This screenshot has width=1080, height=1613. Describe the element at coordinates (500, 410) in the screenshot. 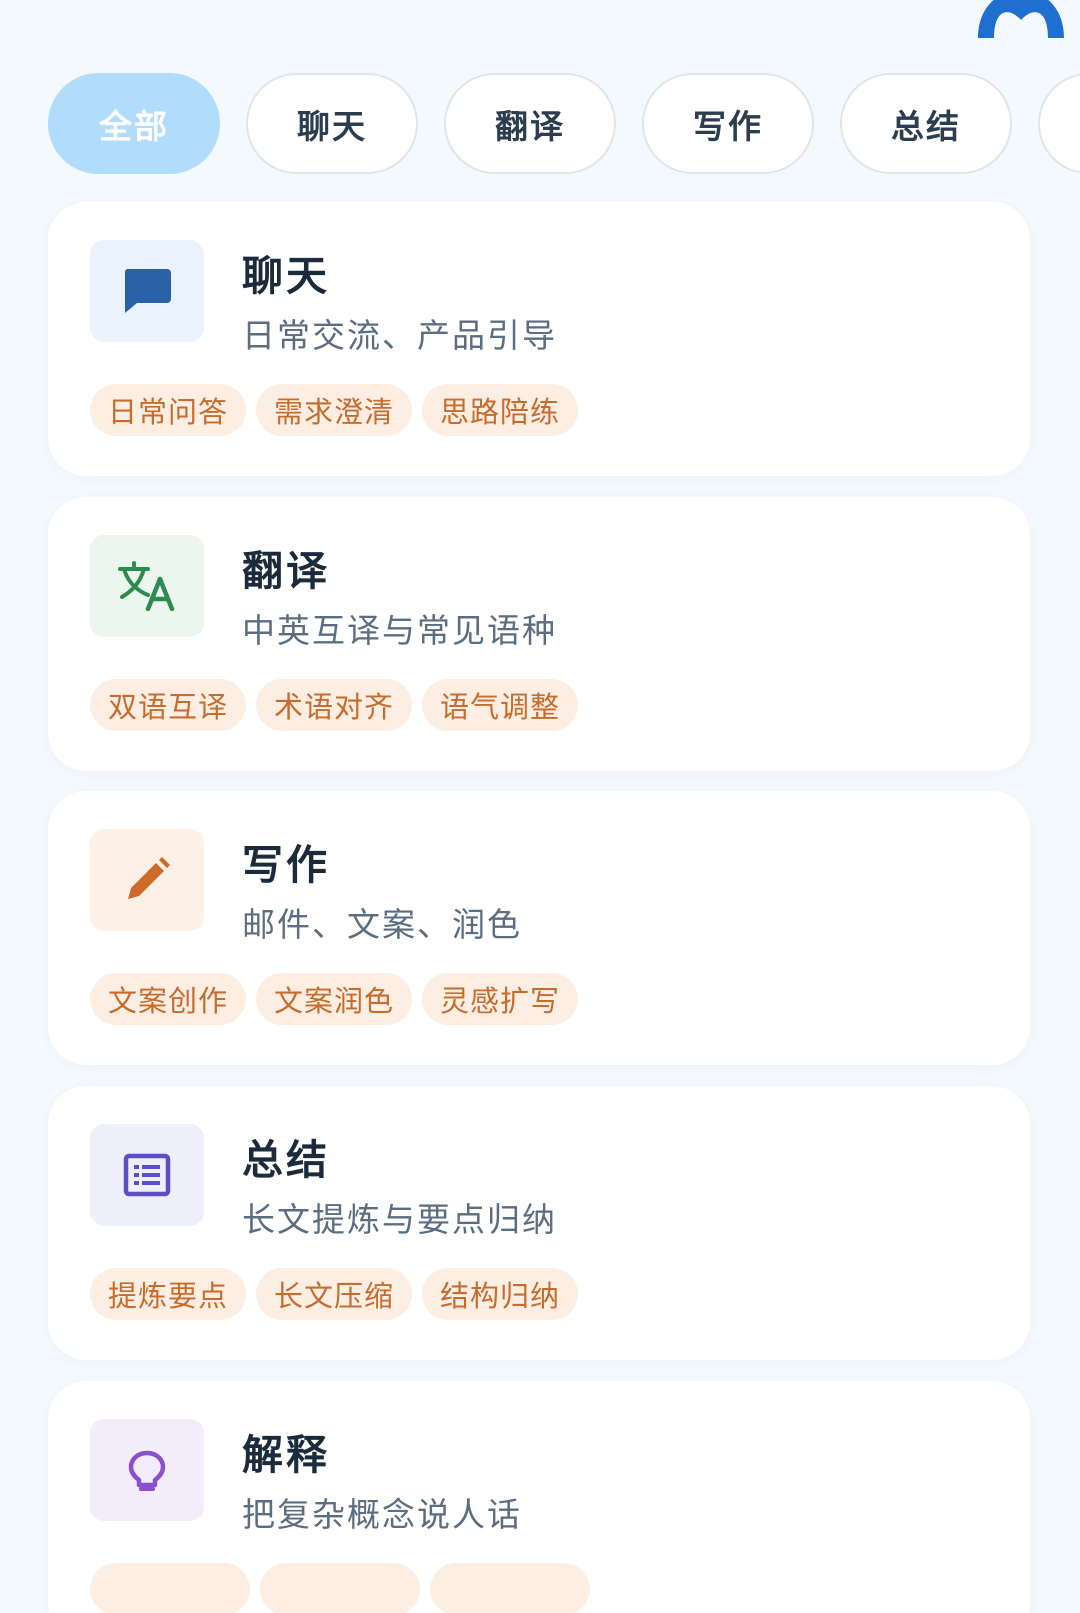

I see `tag: 思路陪练` at that location.